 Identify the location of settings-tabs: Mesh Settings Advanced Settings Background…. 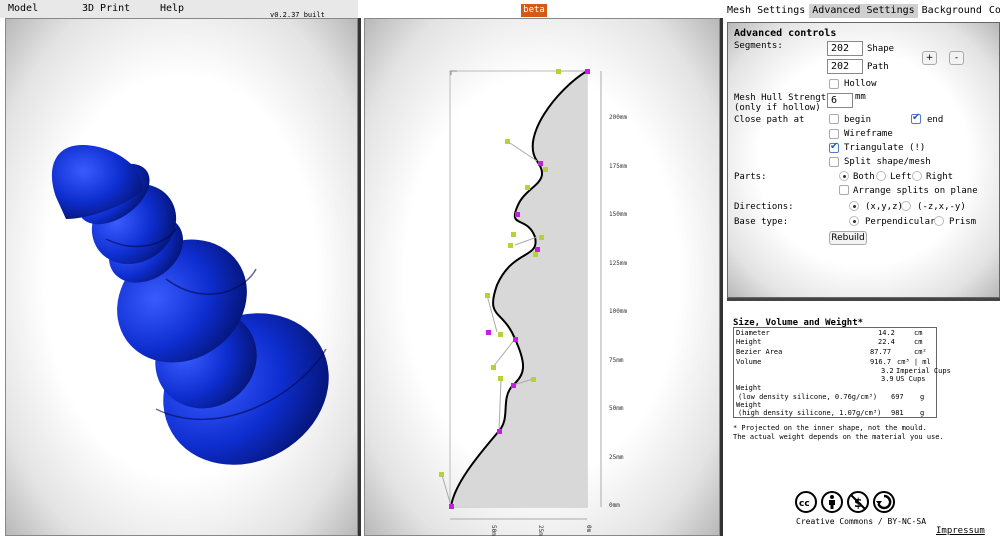
(862, 11).